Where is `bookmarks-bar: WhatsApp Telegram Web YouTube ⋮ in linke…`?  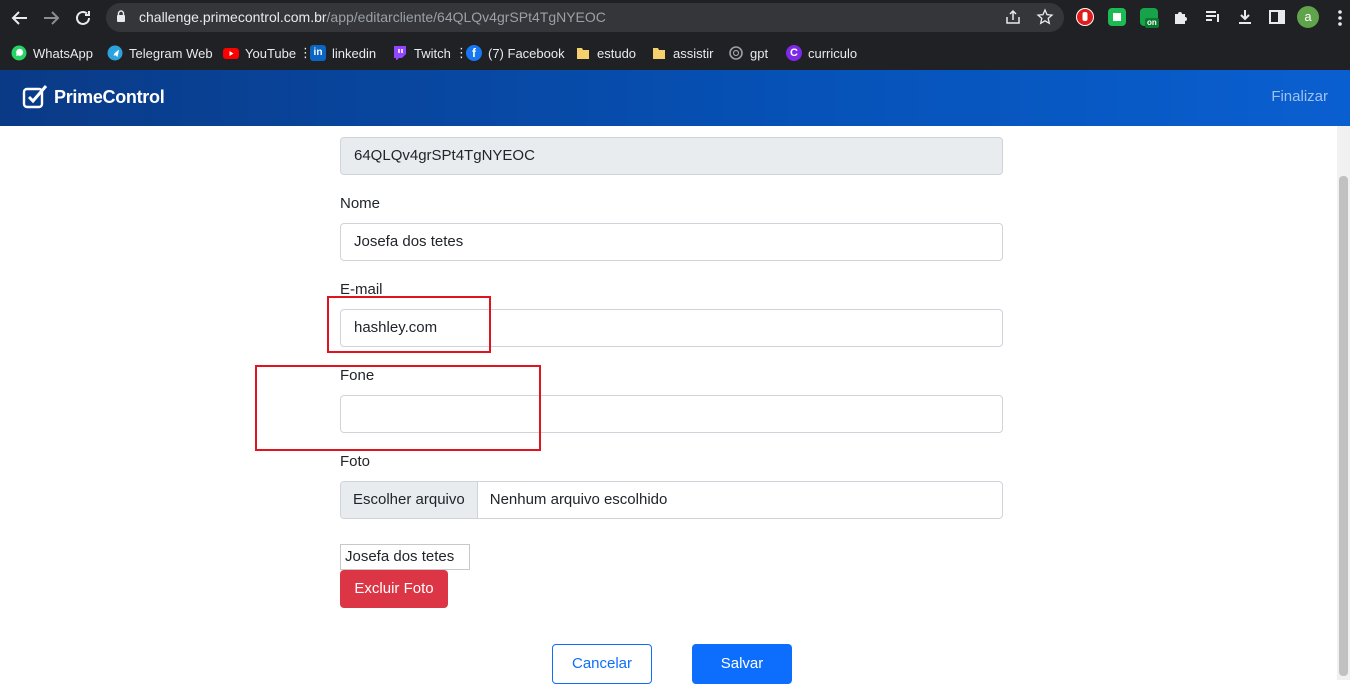
bookmarks-bar: WhatsApp Telegram Web YouTube ⋮ in linke… is located at coordinates (675, 52).